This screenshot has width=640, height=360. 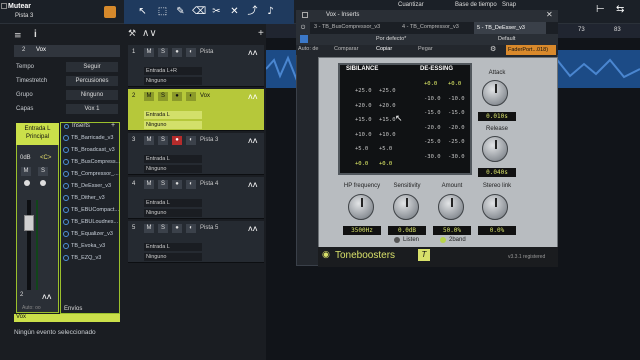 I want to click on channel-input-label: Entrada L Principal, so click(x=37, y=134).